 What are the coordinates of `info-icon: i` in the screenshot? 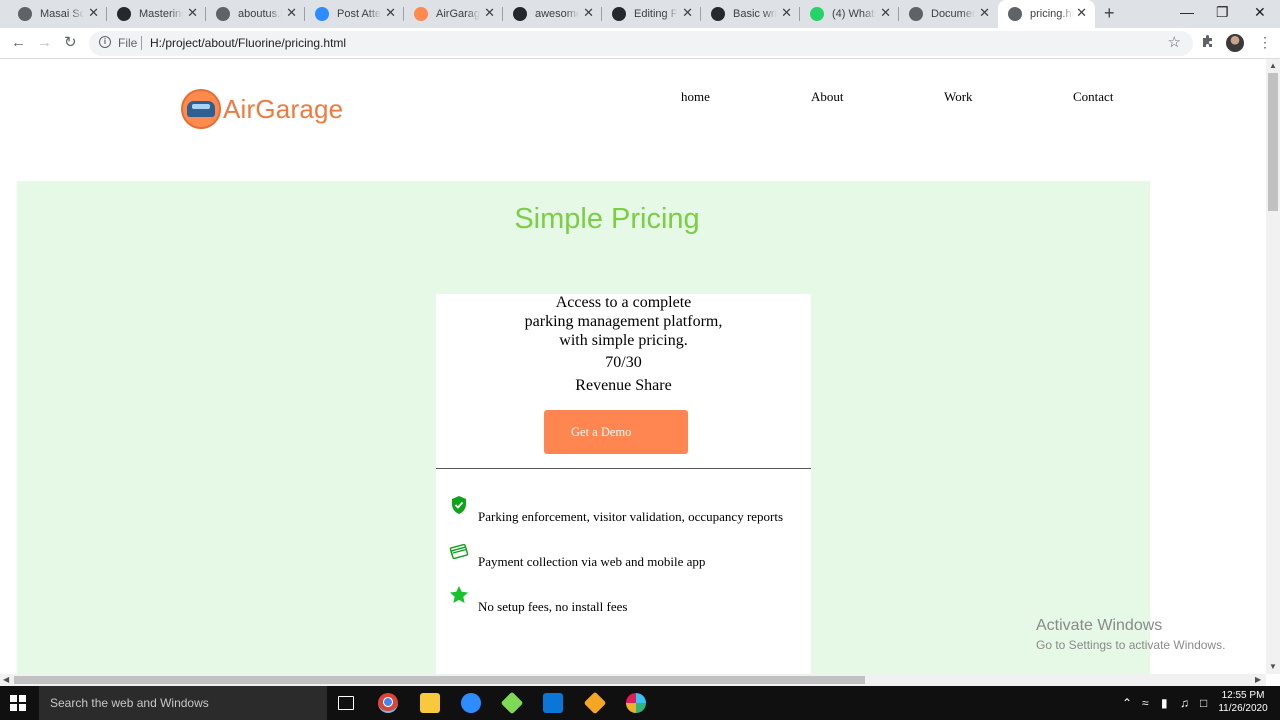 It's located at (105, 42).